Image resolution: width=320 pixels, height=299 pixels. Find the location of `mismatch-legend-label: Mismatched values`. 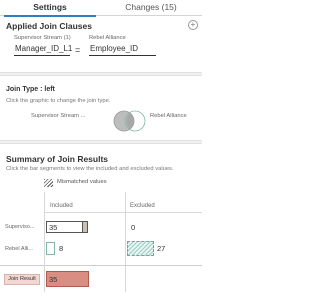

mismatch-legend-label: Mismatched values is located at coordinates (82, 182).